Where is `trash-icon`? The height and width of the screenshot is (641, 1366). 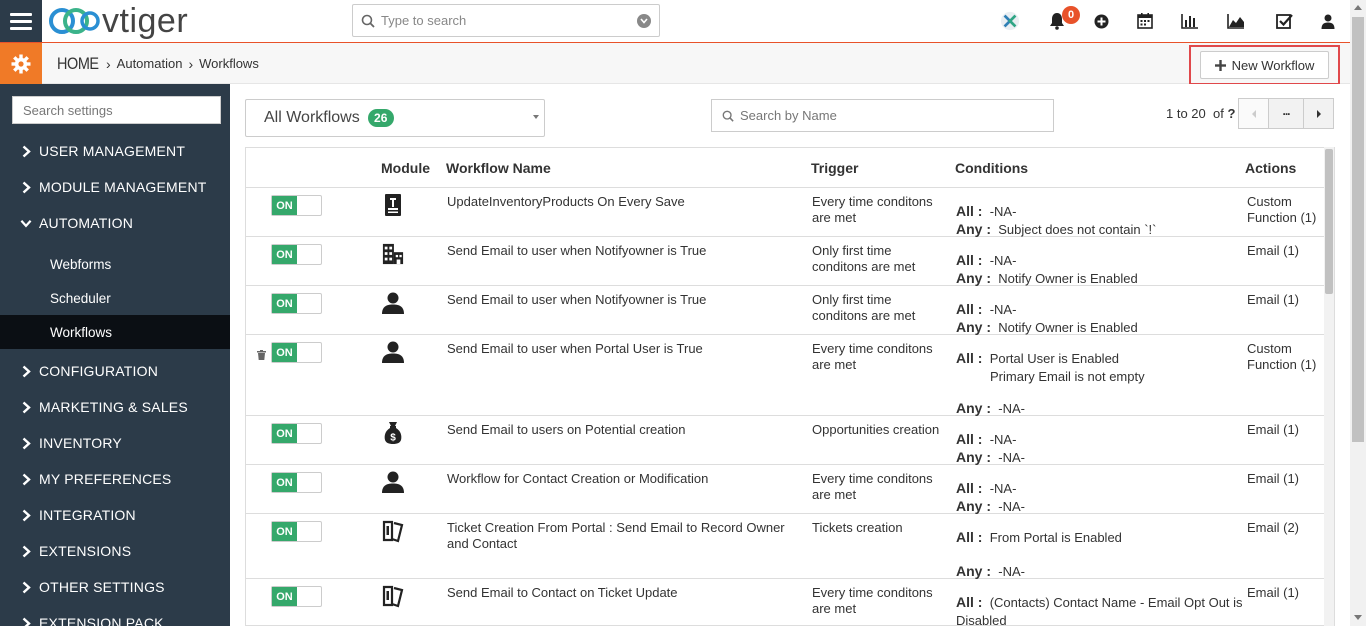 trash-icon is located at coordinates (261, 355).